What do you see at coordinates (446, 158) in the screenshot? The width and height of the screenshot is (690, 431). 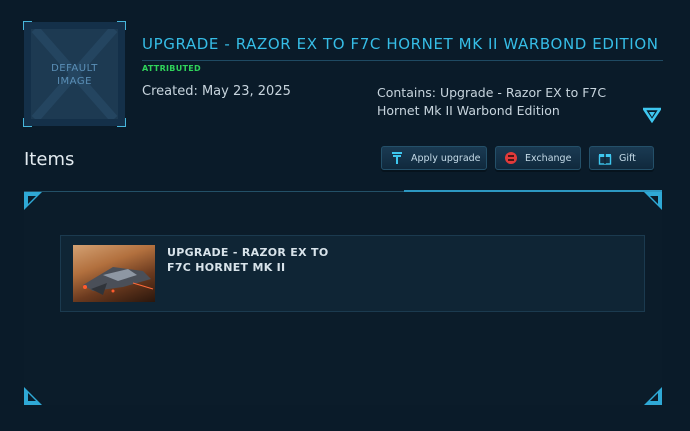 I see `apply-upgrade-label: Apply upgrade` at bounding box center [446, 158].